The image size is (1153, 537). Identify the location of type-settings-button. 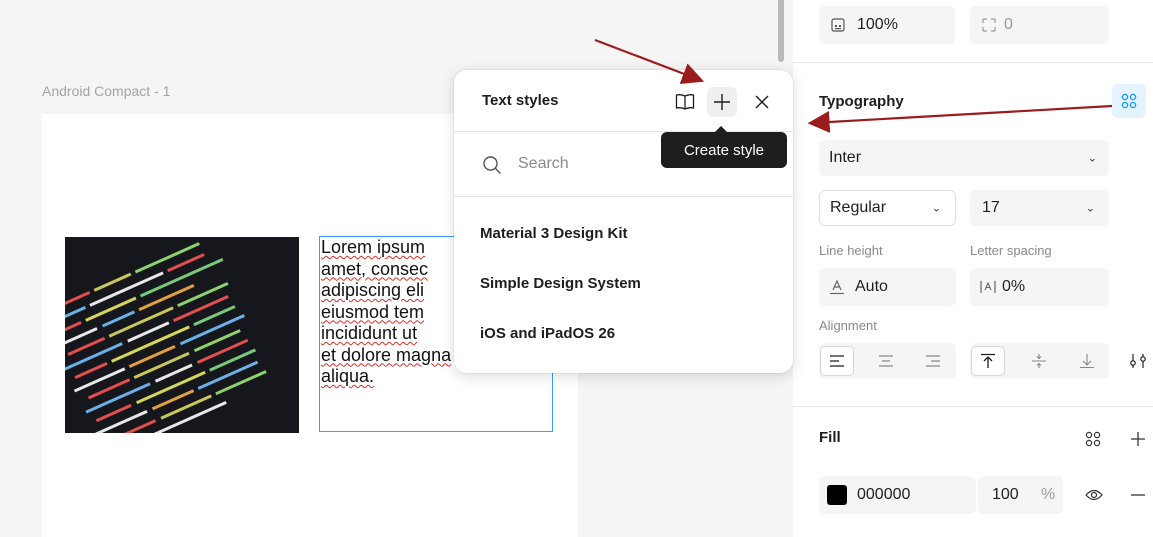
(1138, 361).